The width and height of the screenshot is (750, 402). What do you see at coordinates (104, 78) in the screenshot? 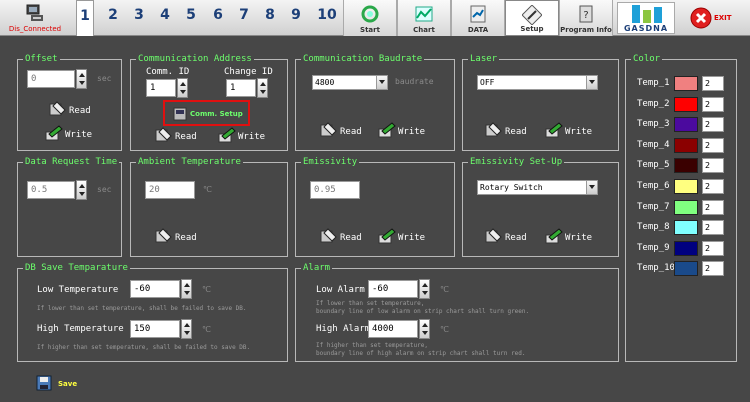
I see `offset-unit: sec` at bounding box center [104, 78].